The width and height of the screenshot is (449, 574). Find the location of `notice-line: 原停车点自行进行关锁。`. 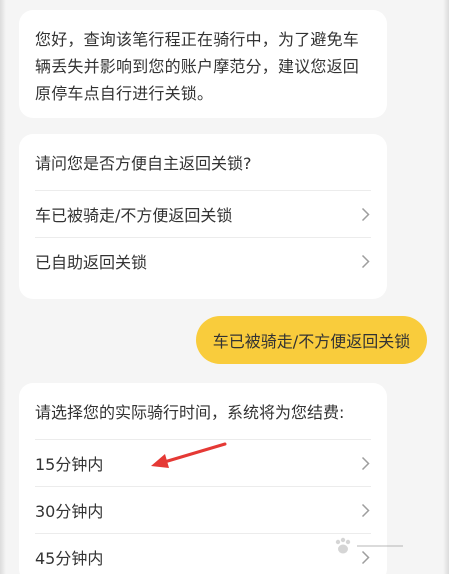

notice-line: 原停车点自行进行关锁。 is located at coordinates (124, 93).